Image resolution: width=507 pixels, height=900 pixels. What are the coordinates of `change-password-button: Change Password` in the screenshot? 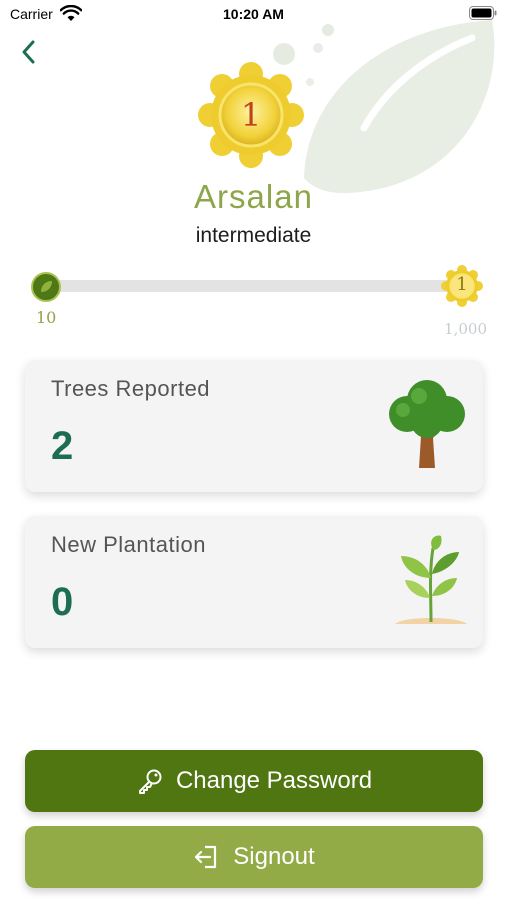 It's located at (254, 781).